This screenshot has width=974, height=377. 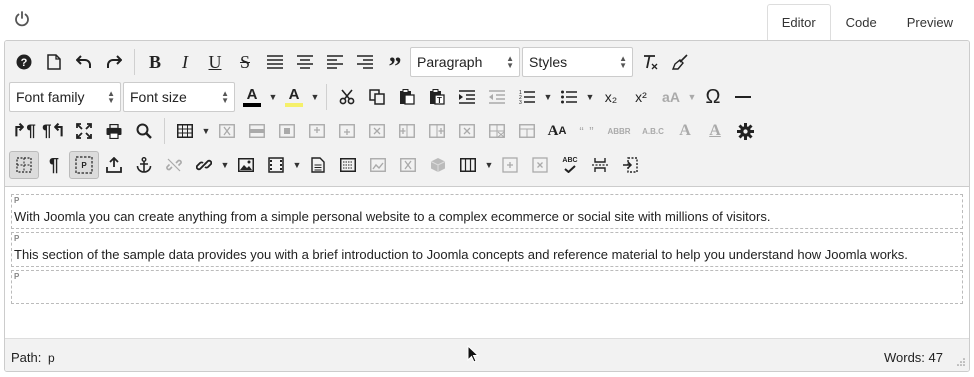 I want to click on horizontal-rule-icon, so click(x=743, y=97).